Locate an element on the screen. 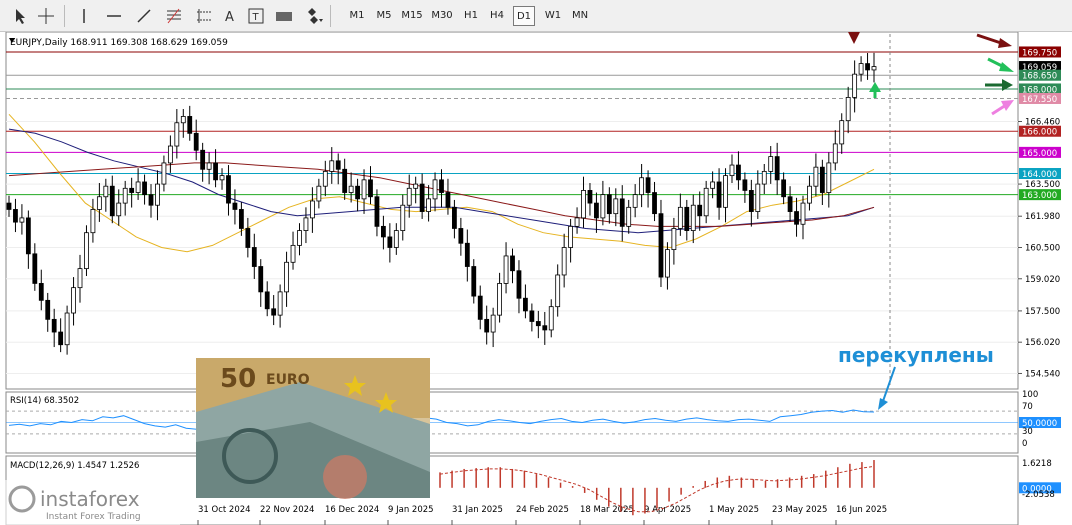 This screenshot has height=525, width=1072. rsi-tick-label: 0 is located at coordinates (1024, 444).